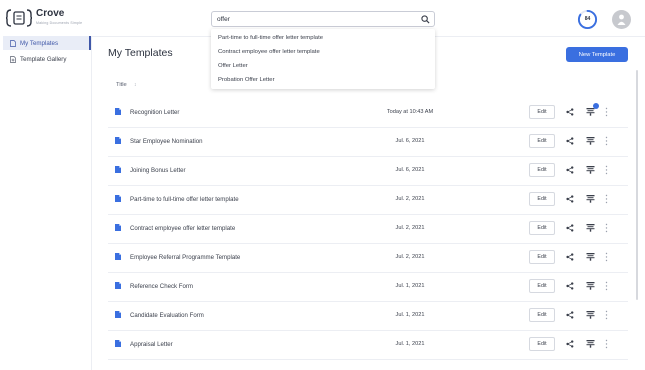 The width and height of the screenshot is (645, 370). I want to click on table-row: Reference Check Form Jul. 1, 2021 Edit, so click(368, 287).